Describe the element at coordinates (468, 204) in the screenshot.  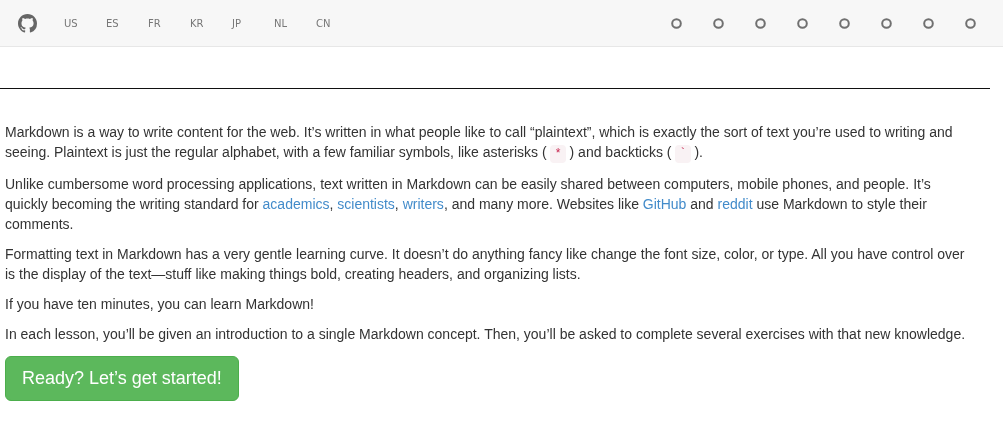
I see `paragraph: Unlike cumbersome word processing applications, text written in Markdown can be easily shared between computers, mobile phones, and people. It’s quickly becoming the writing standard for academics, scientists, writers, and many more. Websites like GitHub and reddit use Markdown to style their comments.` at that location.